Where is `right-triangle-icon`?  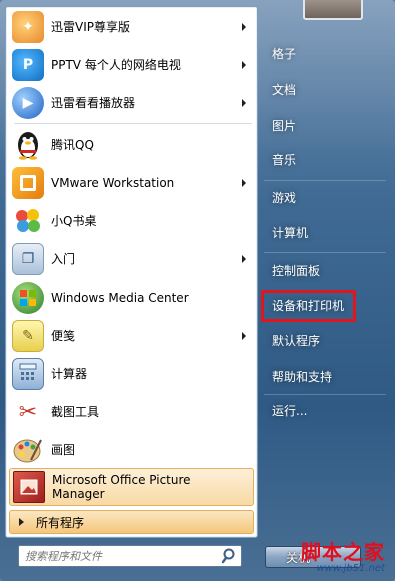 right-triangle-icon is located at coordinates (21, 522).